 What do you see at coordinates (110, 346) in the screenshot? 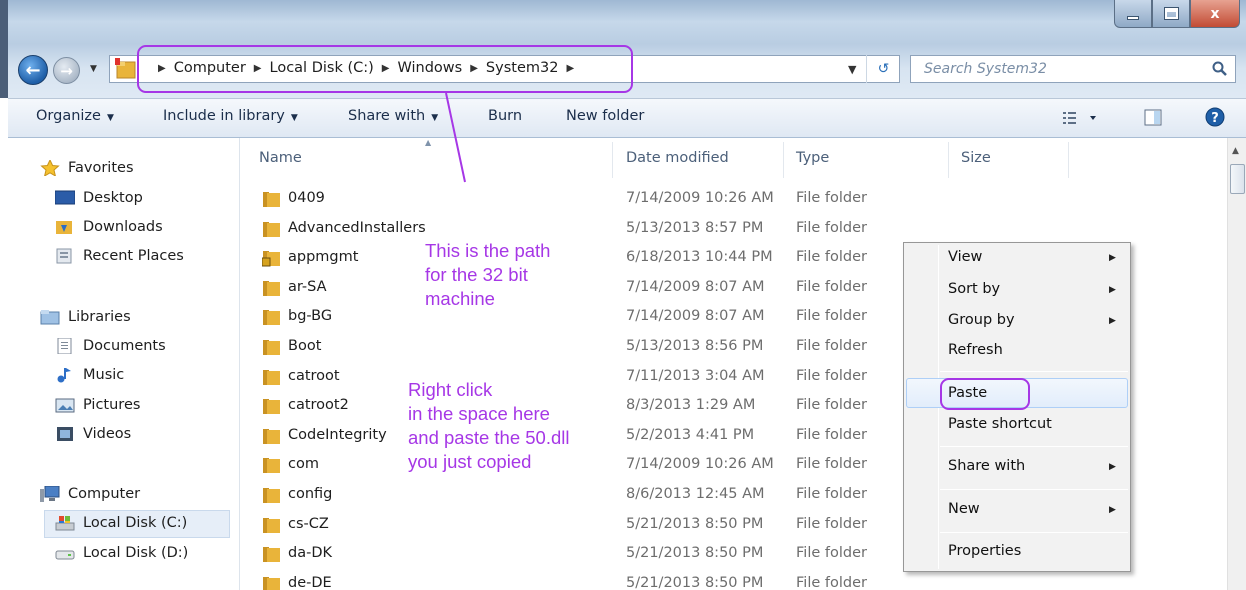
I see `nav-documents: Documents` at bounding box center [110, 346].